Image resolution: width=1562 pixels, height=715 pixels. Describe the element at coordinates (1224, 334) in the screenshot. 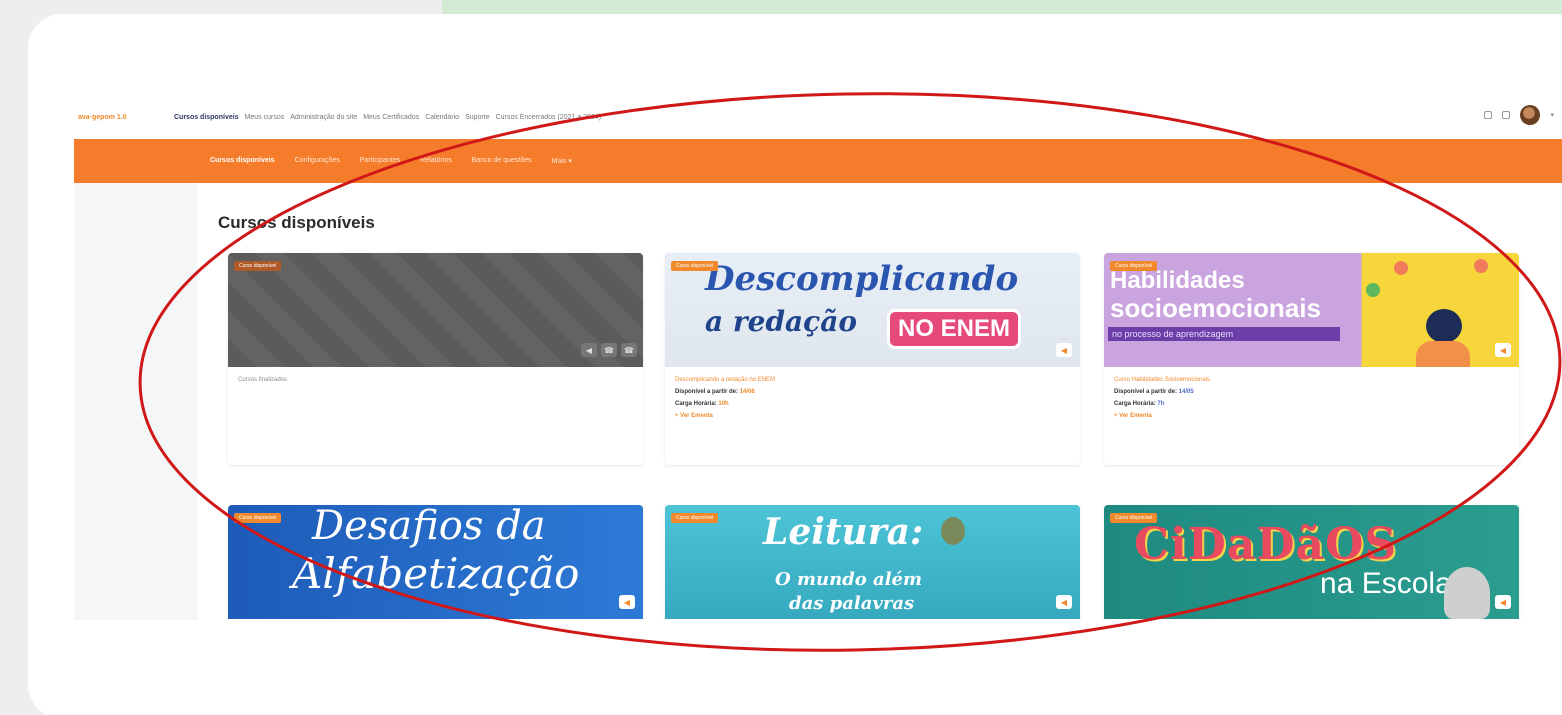

I see `banner-tagline: no processo de aprendizagem` at that location.